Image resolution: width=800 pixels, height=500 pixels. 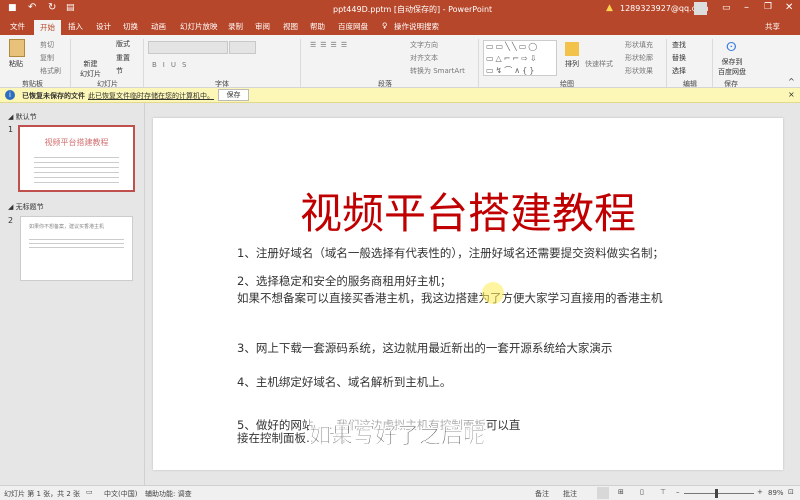 What do you see at coordinates (90, 69) in the screenshot?
I see `new-slide-button: 新建 幻灯片` at bounding box center [90, 69].